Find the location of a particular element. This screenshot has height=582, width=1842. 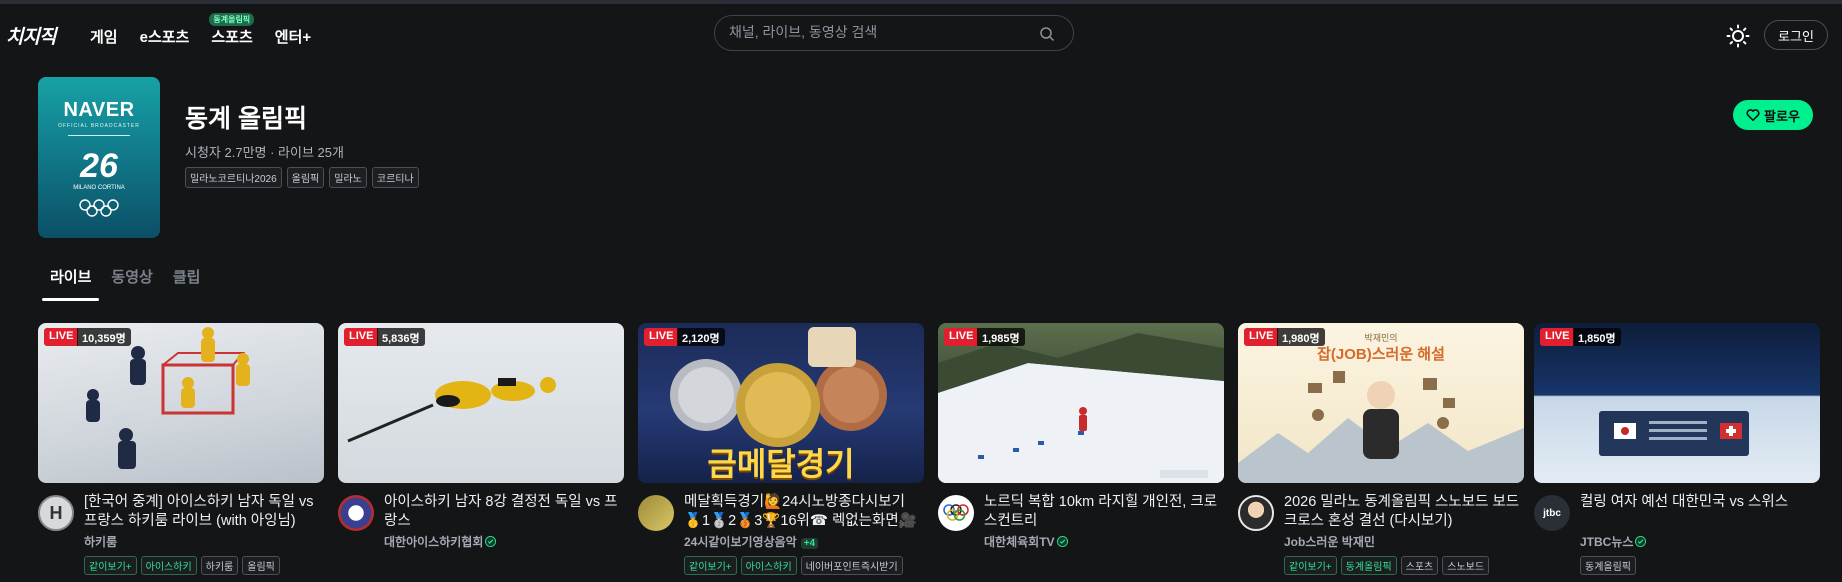

channel-tag: 밀라노코르티나2026 is located at coordinates (233, 177).